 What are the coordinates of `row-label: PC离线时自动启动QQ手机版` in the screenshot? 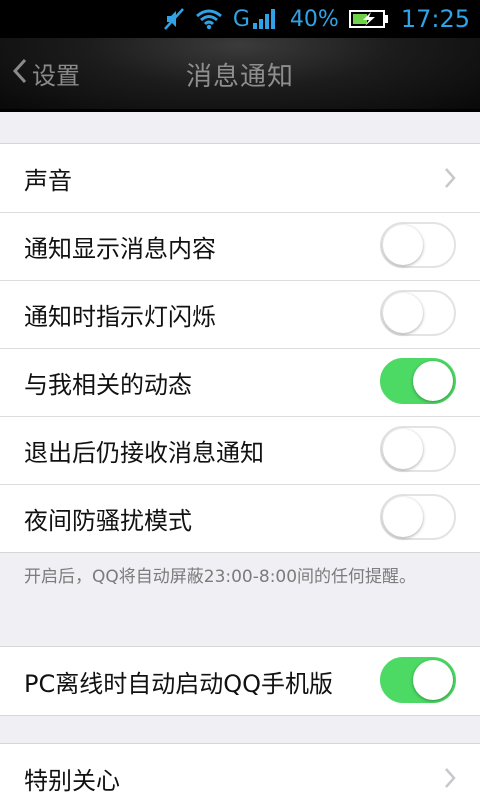 It's located at (179, 683).